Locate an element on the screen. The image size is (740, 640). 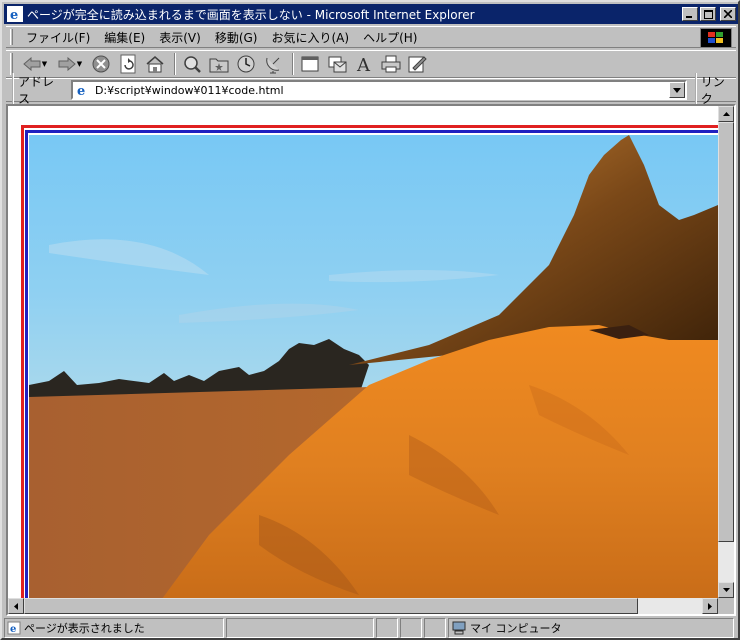
mail-icon is located at coordinates (337, 64).